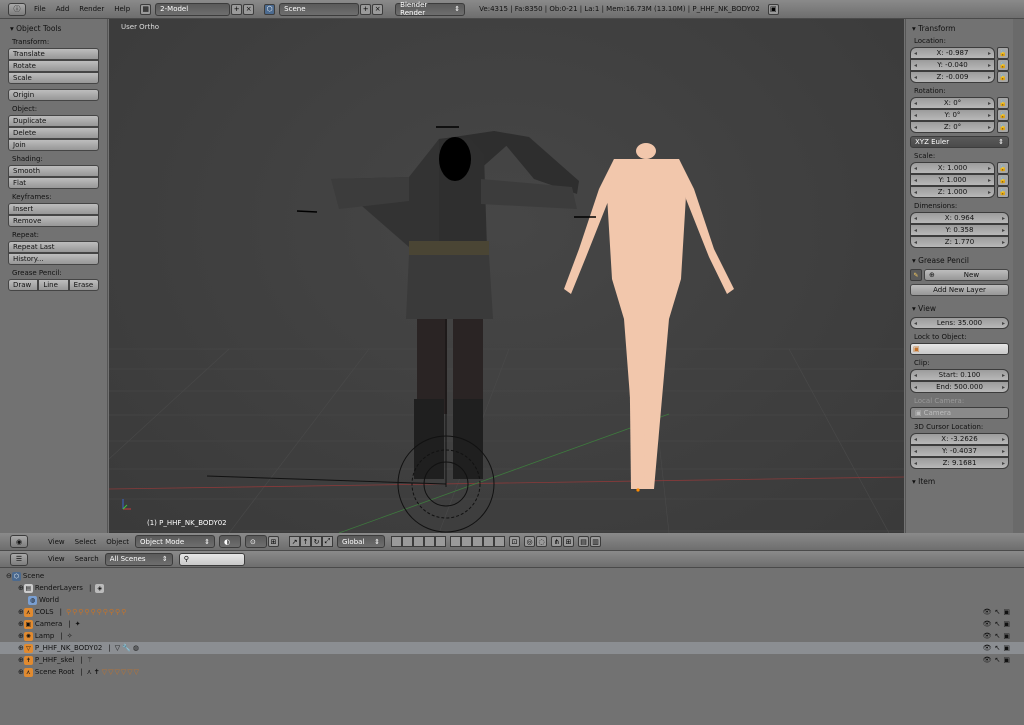 This screenshot has height=725, width=1024. Describe the element at coordinates (328, 541) in the screenshot. I see `scale-manipulator-icon: ⤢` at that location.